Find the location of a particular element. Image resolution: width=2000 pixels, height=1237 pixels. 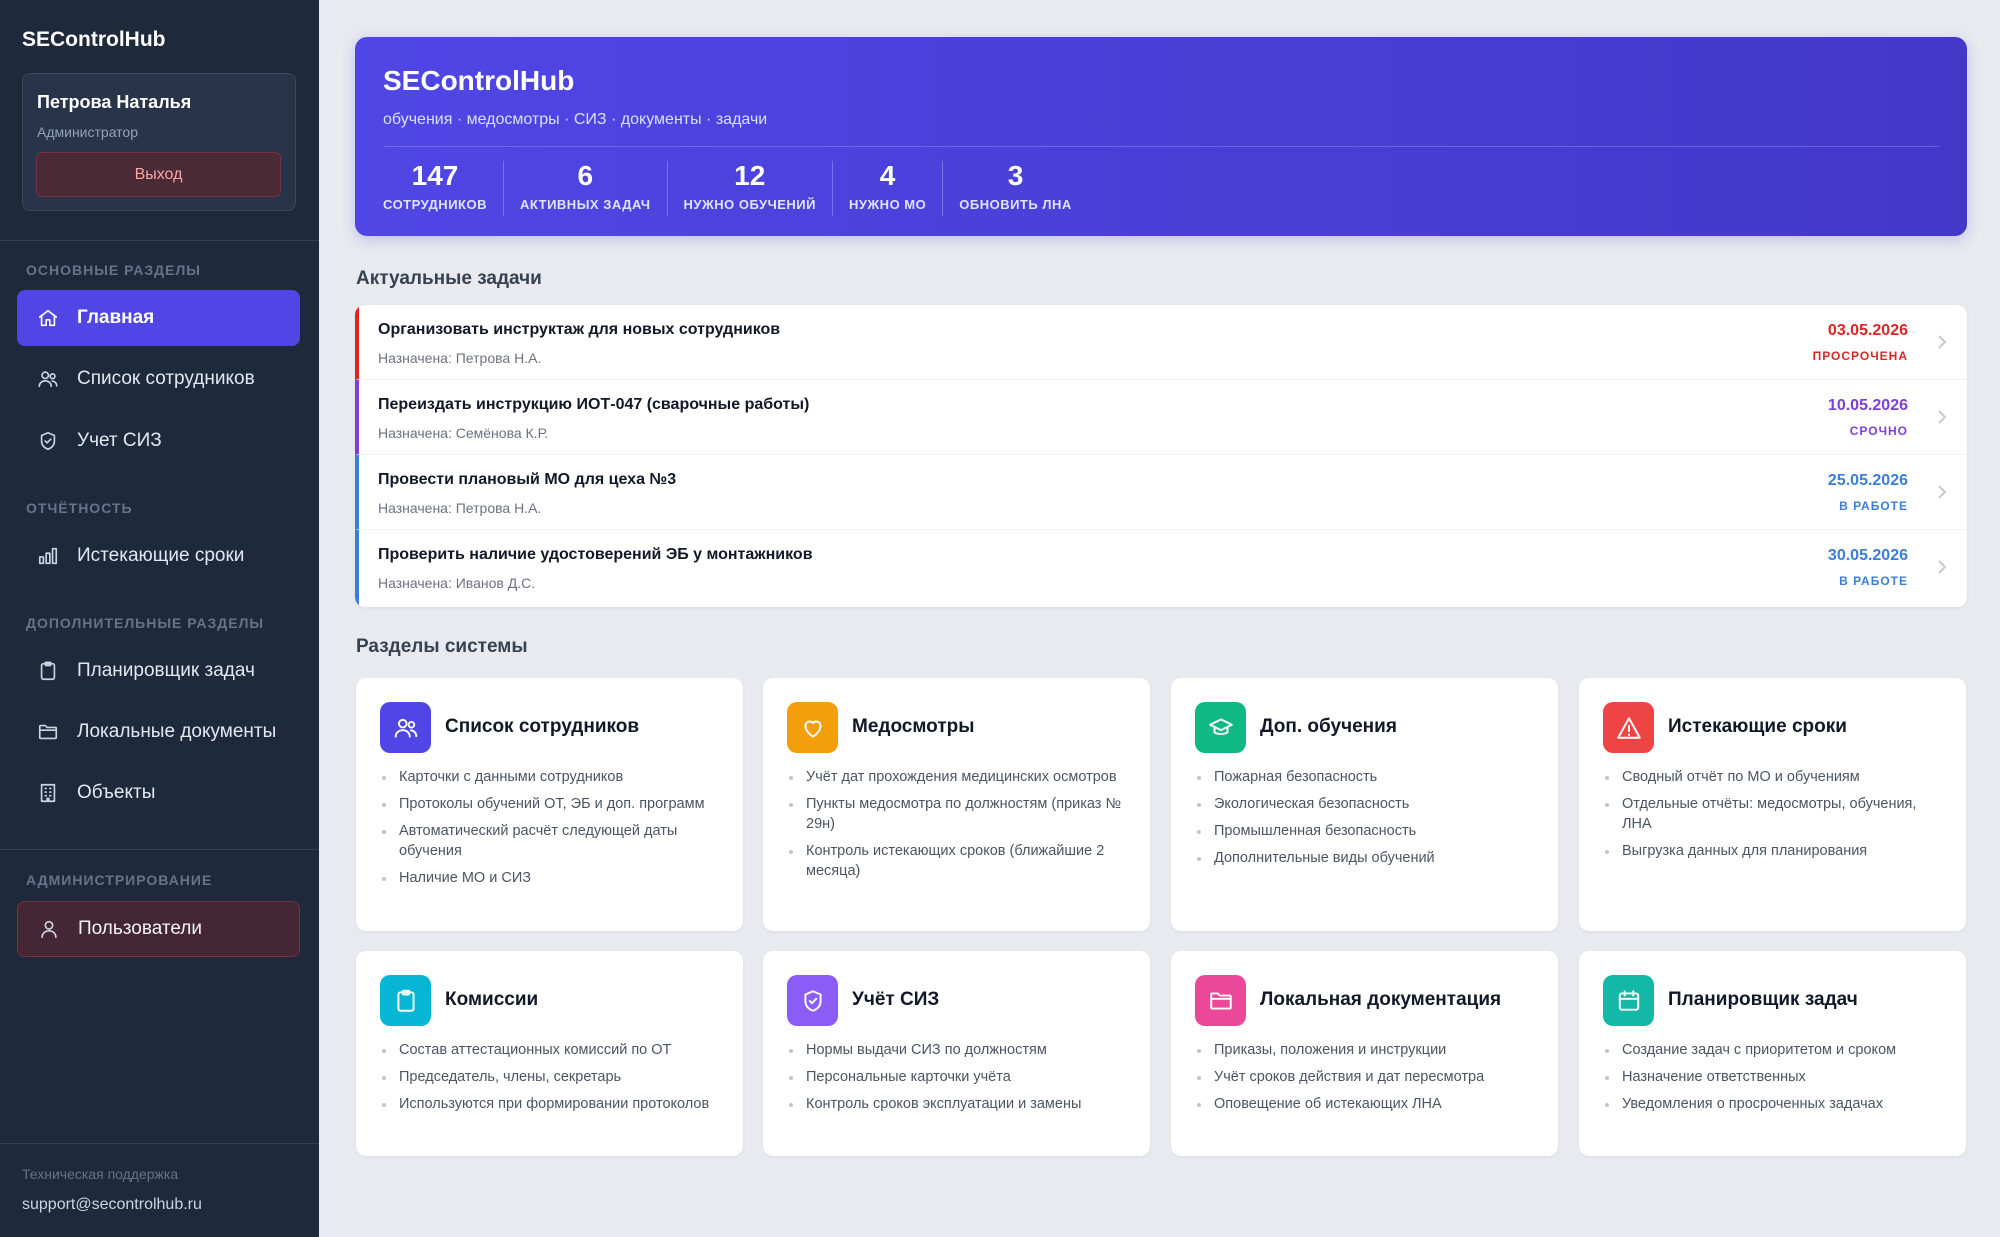

hero-title: SEControlHub is located at coordinates (479, 80).